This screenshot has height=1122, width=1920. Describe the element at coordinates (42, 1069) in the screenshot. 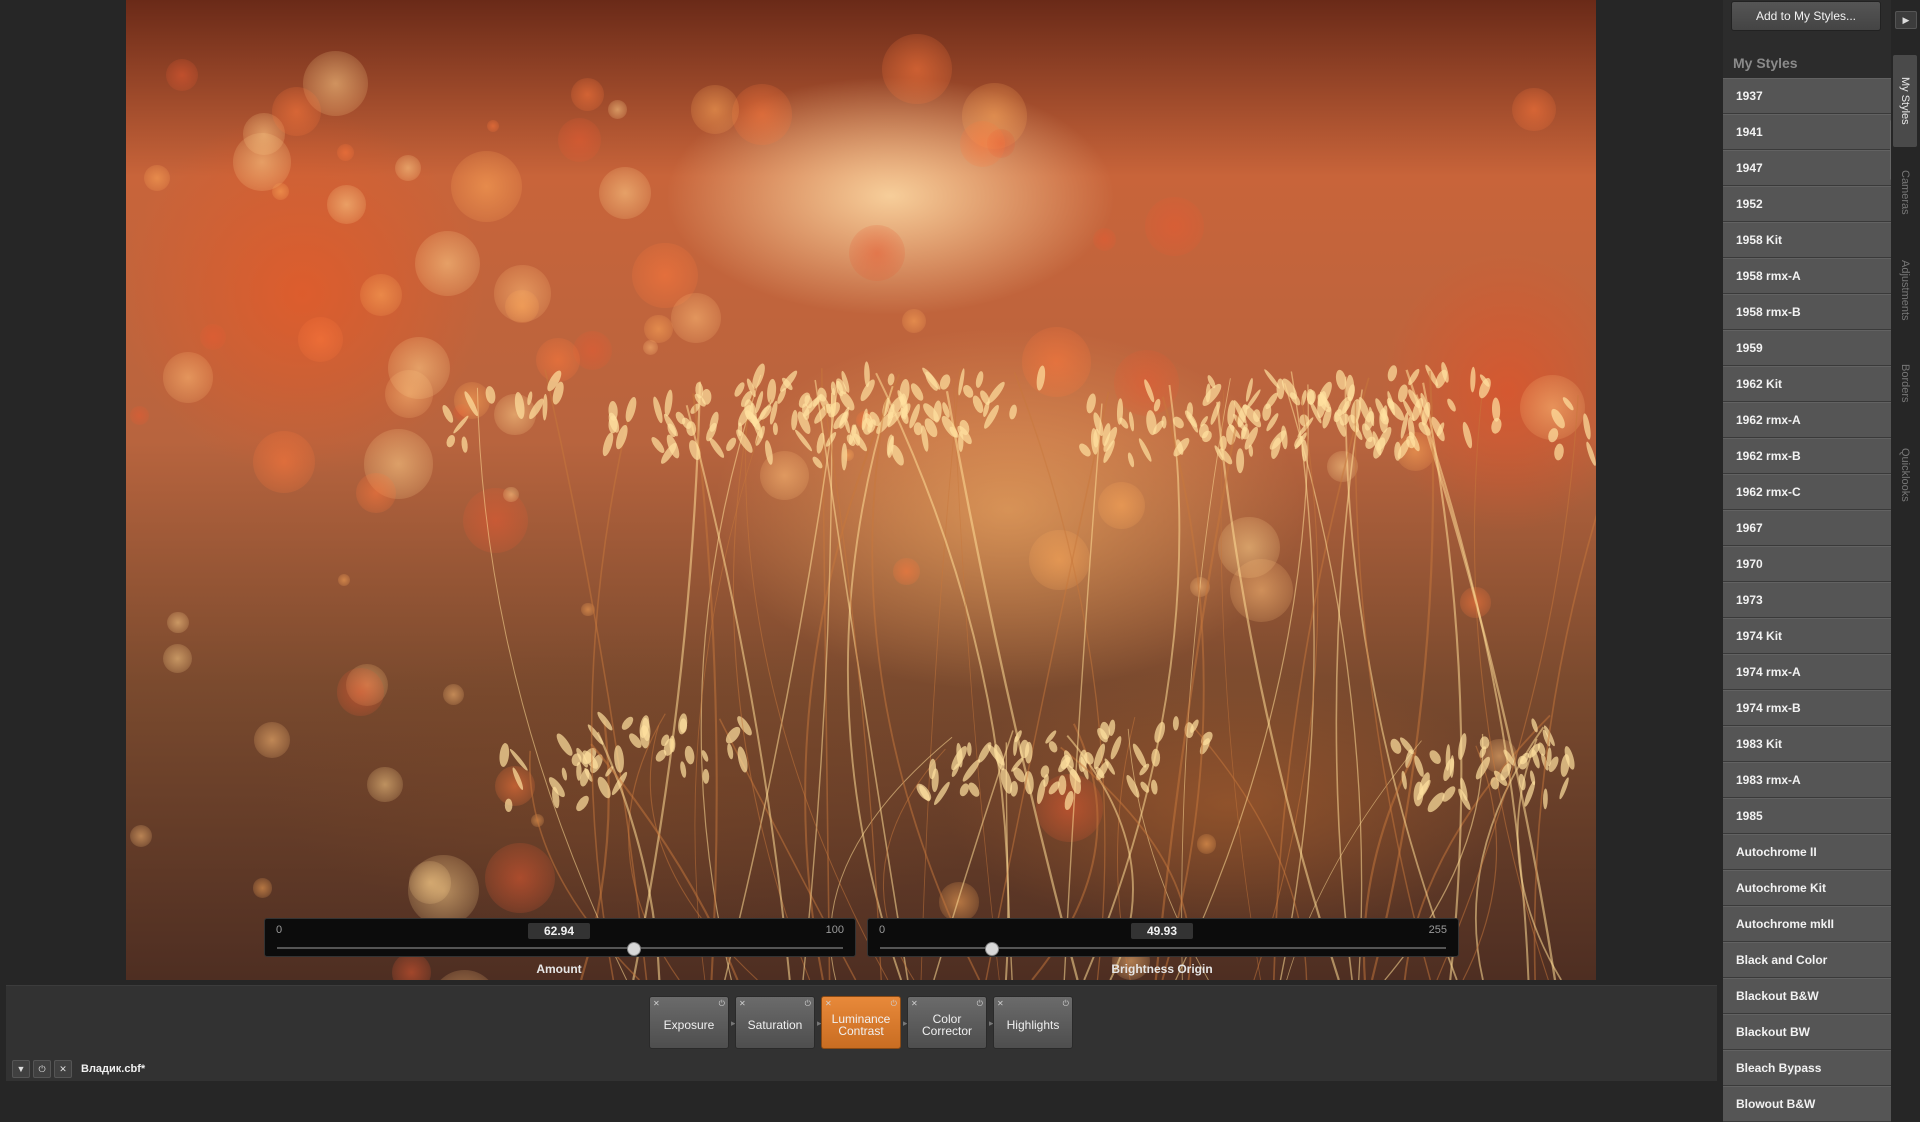

I see `power-icon: ⏻` at that location.